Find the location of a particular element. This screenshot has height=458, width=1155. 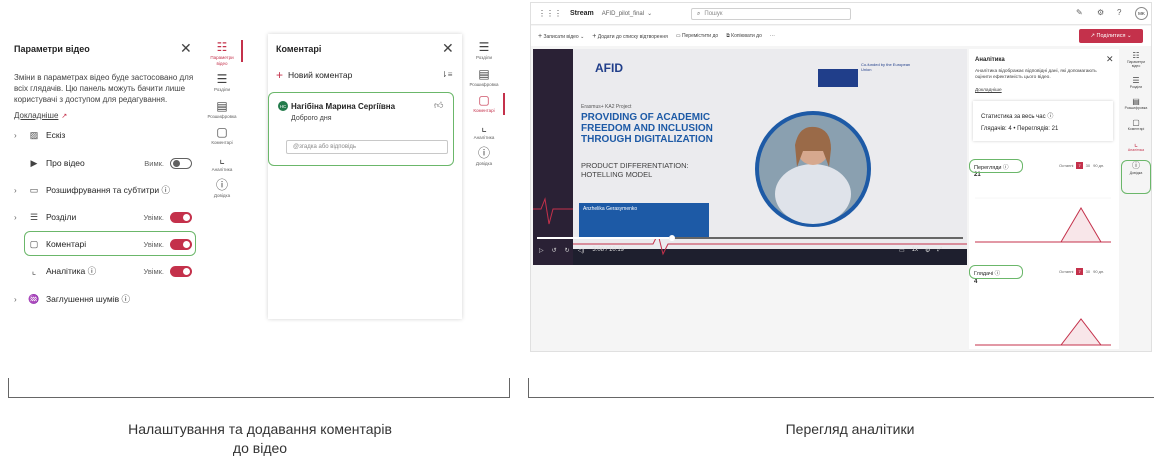

app-name: Stream is located at coordinates (582, 13).